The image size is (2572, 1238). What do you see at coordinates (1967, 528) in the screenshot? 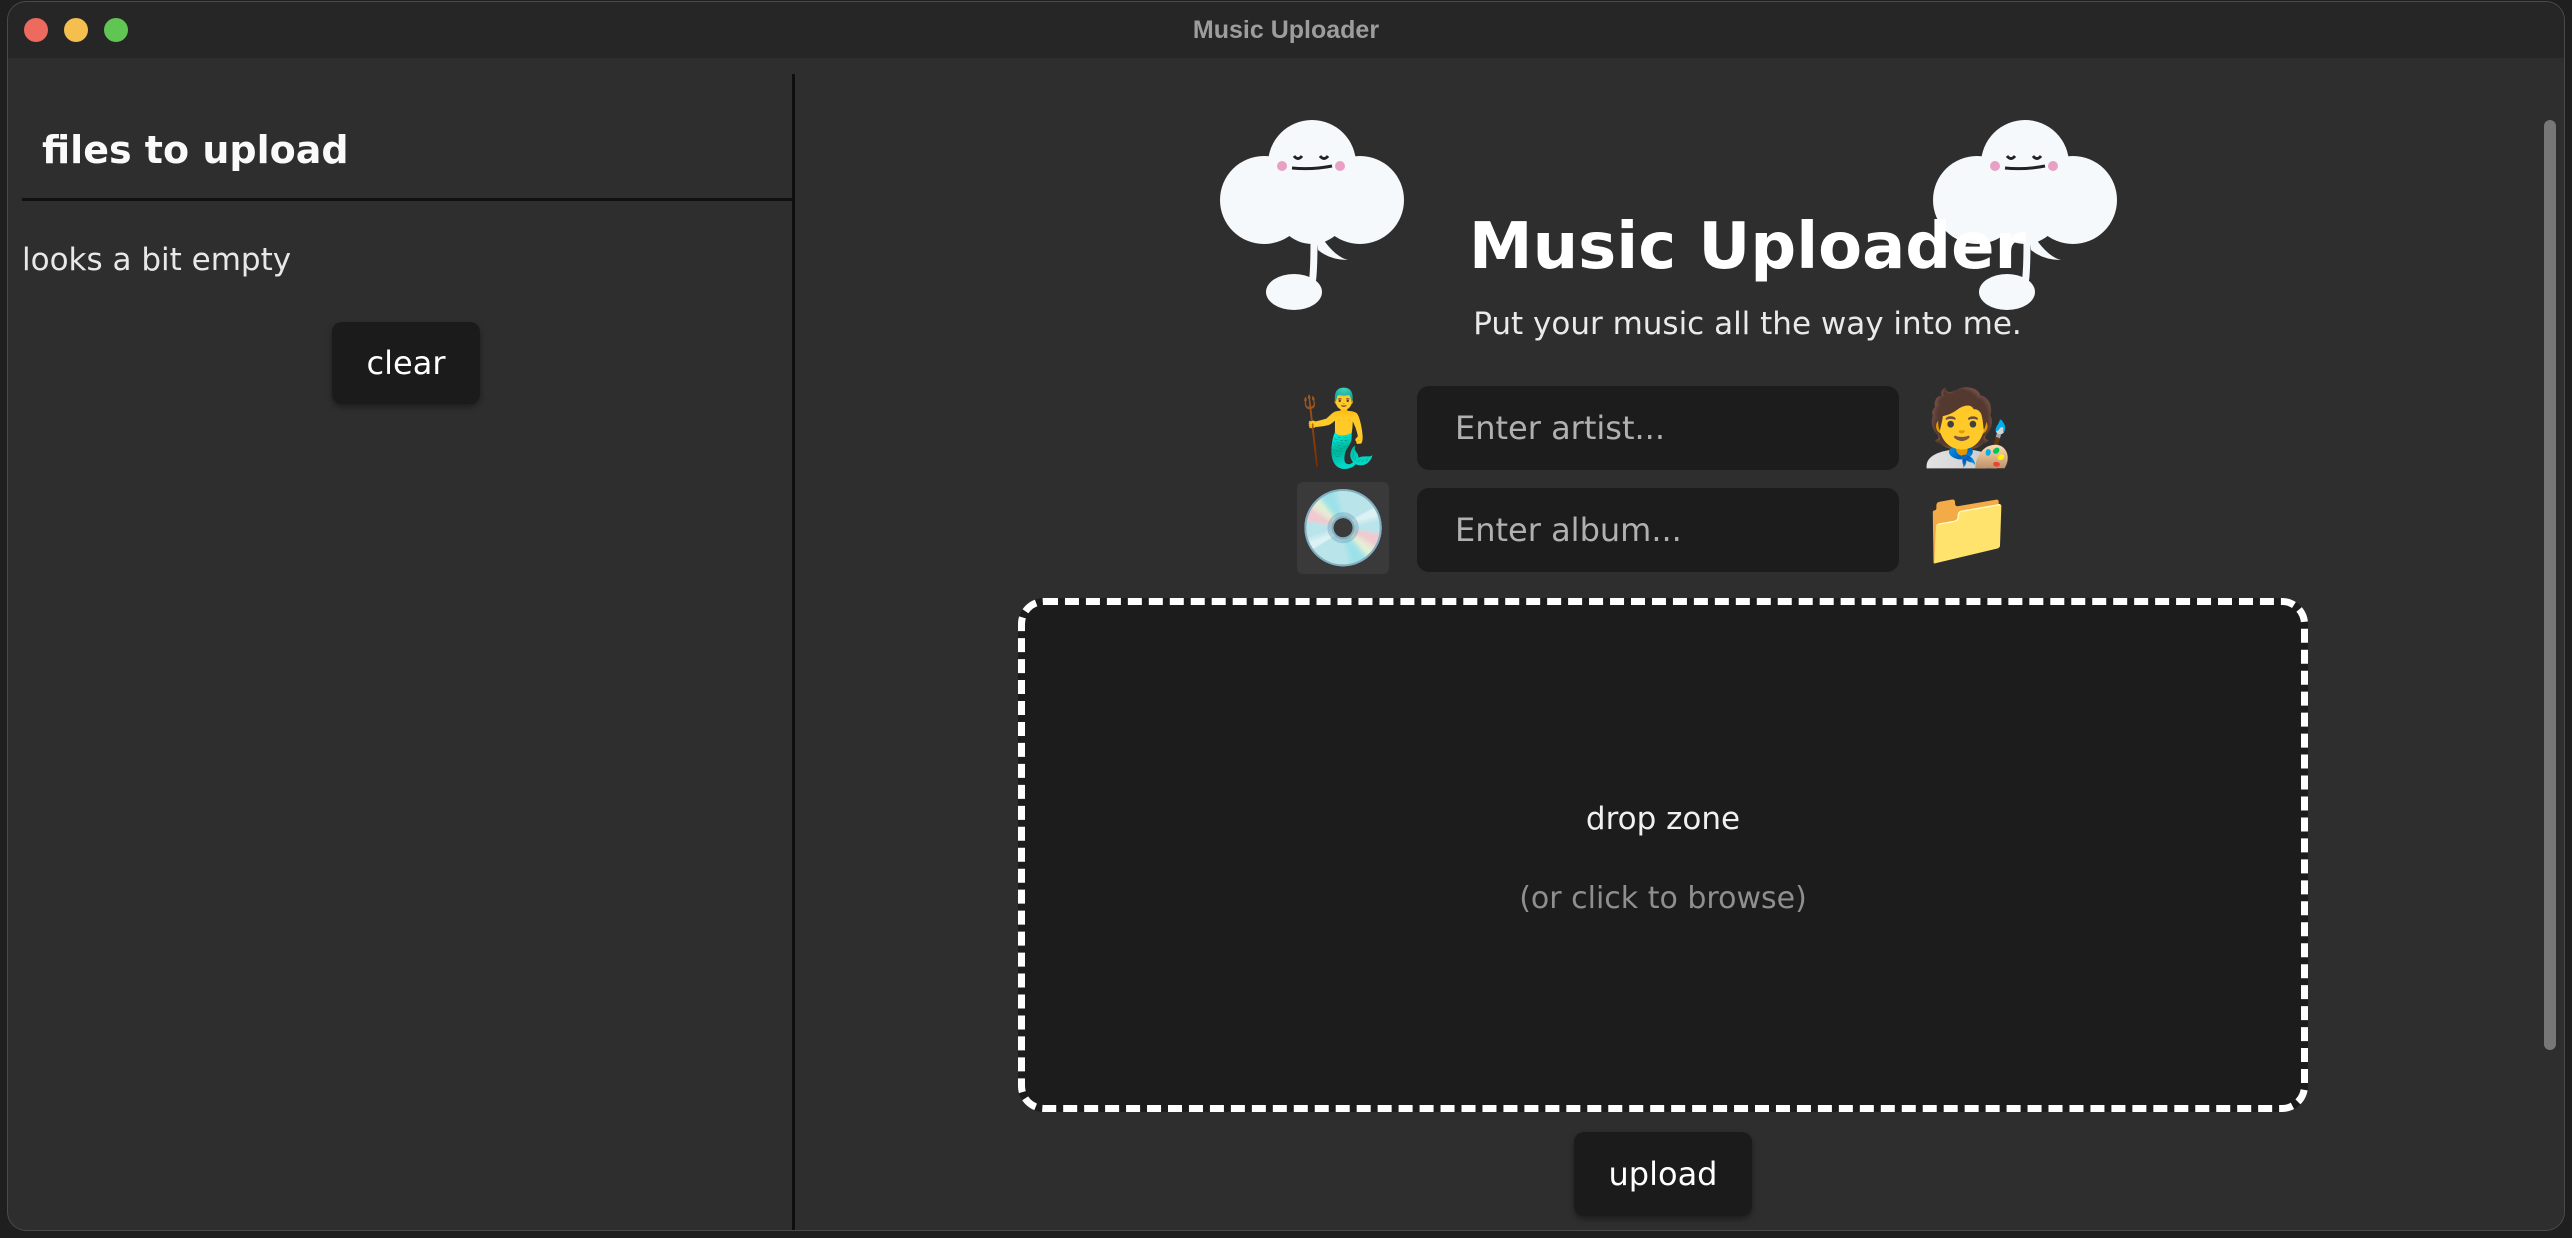
I see `folder-icon: 📁` at bounding box center [1967, 528].